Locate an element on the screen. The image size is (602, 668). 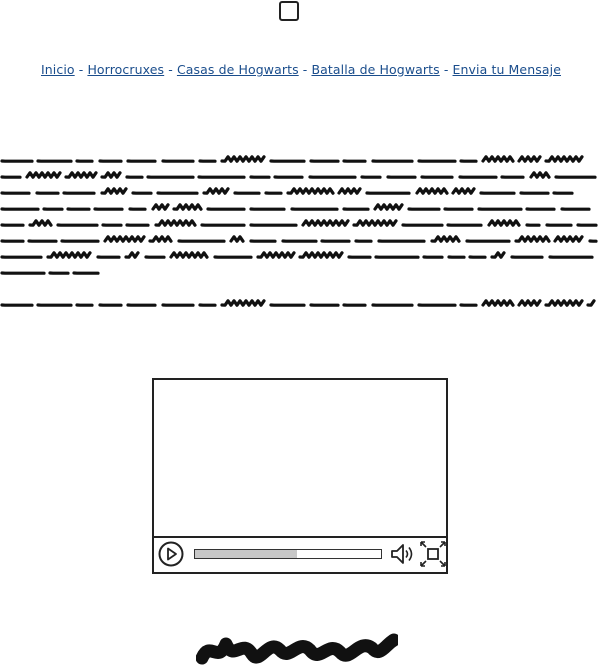
nav-link-batalla: Batalla de Hogwarts is located at coordinates (375, 69).